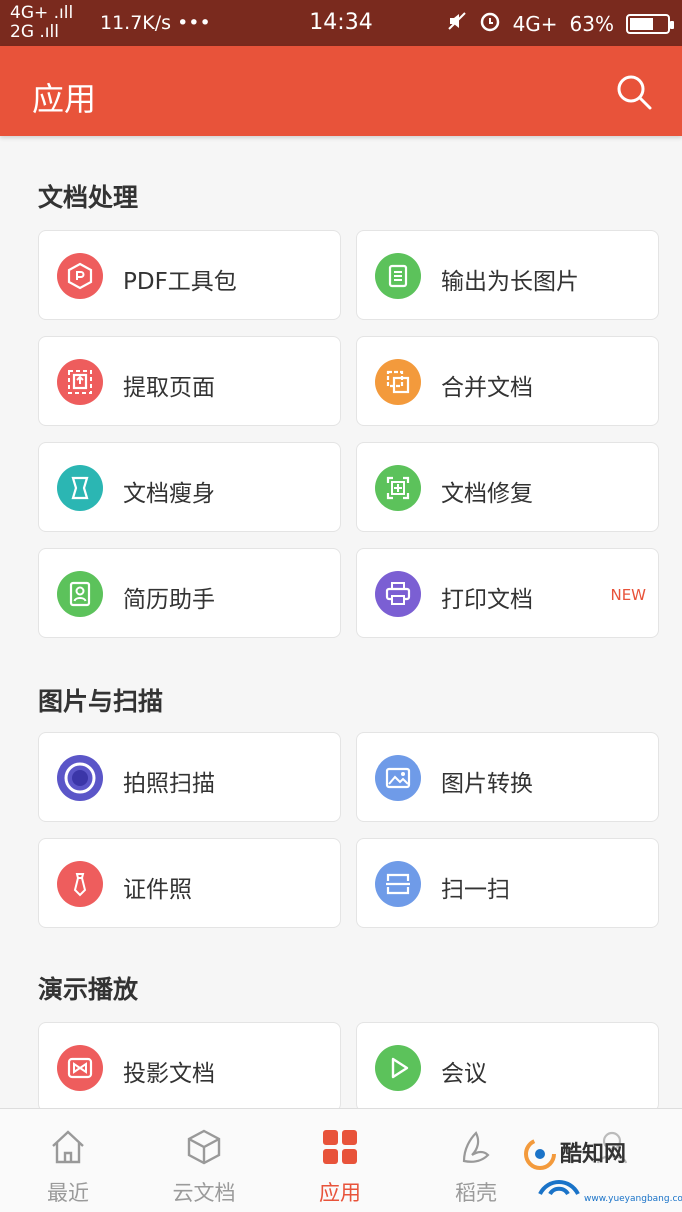  I want to click on app-image-convert: 图片转换, so click(507, 777).